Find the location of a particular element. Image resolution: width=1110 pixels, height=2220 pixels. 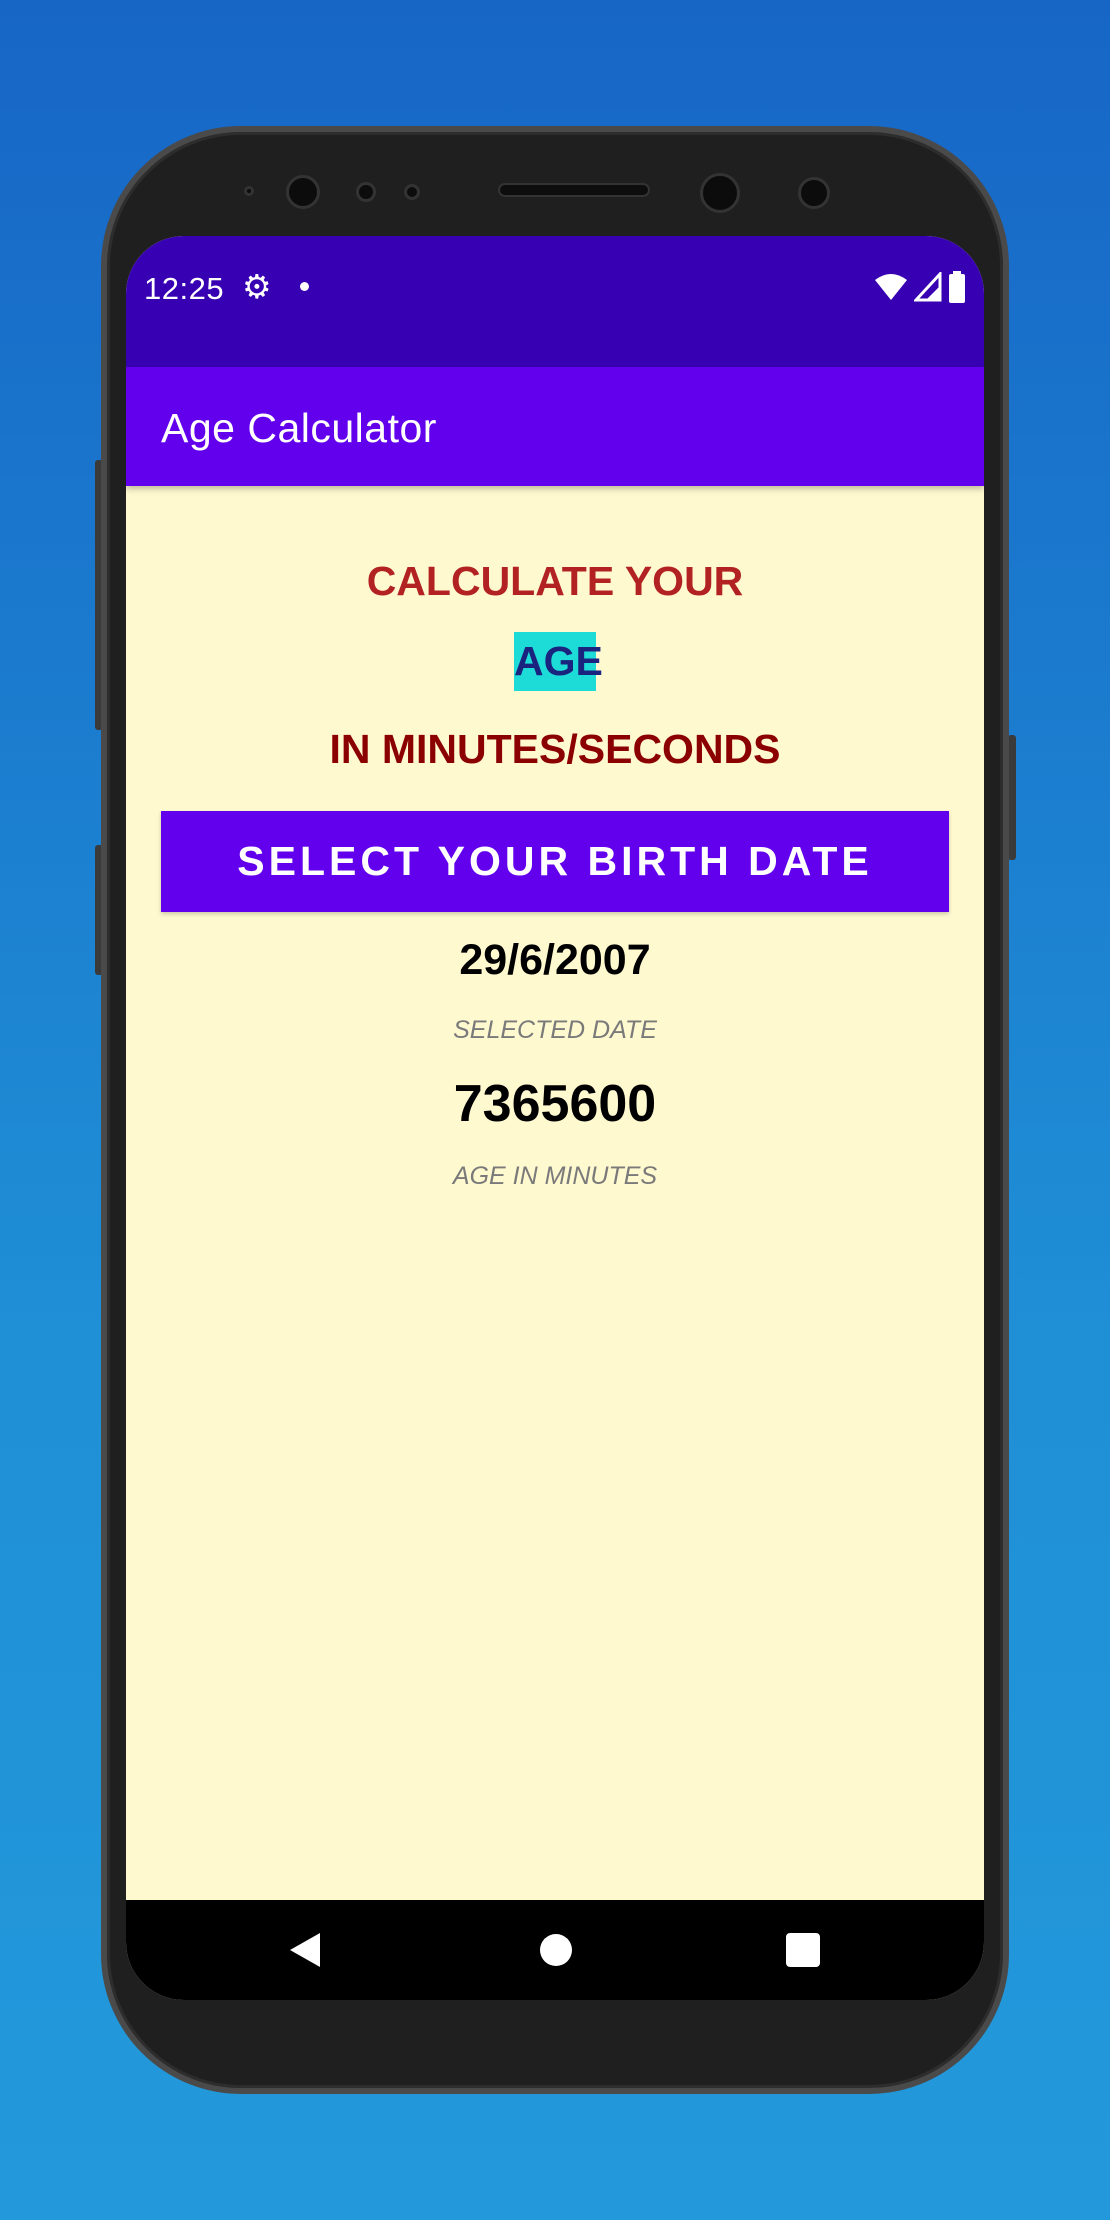

navigation-bar is located at coordinates (555, 1950).